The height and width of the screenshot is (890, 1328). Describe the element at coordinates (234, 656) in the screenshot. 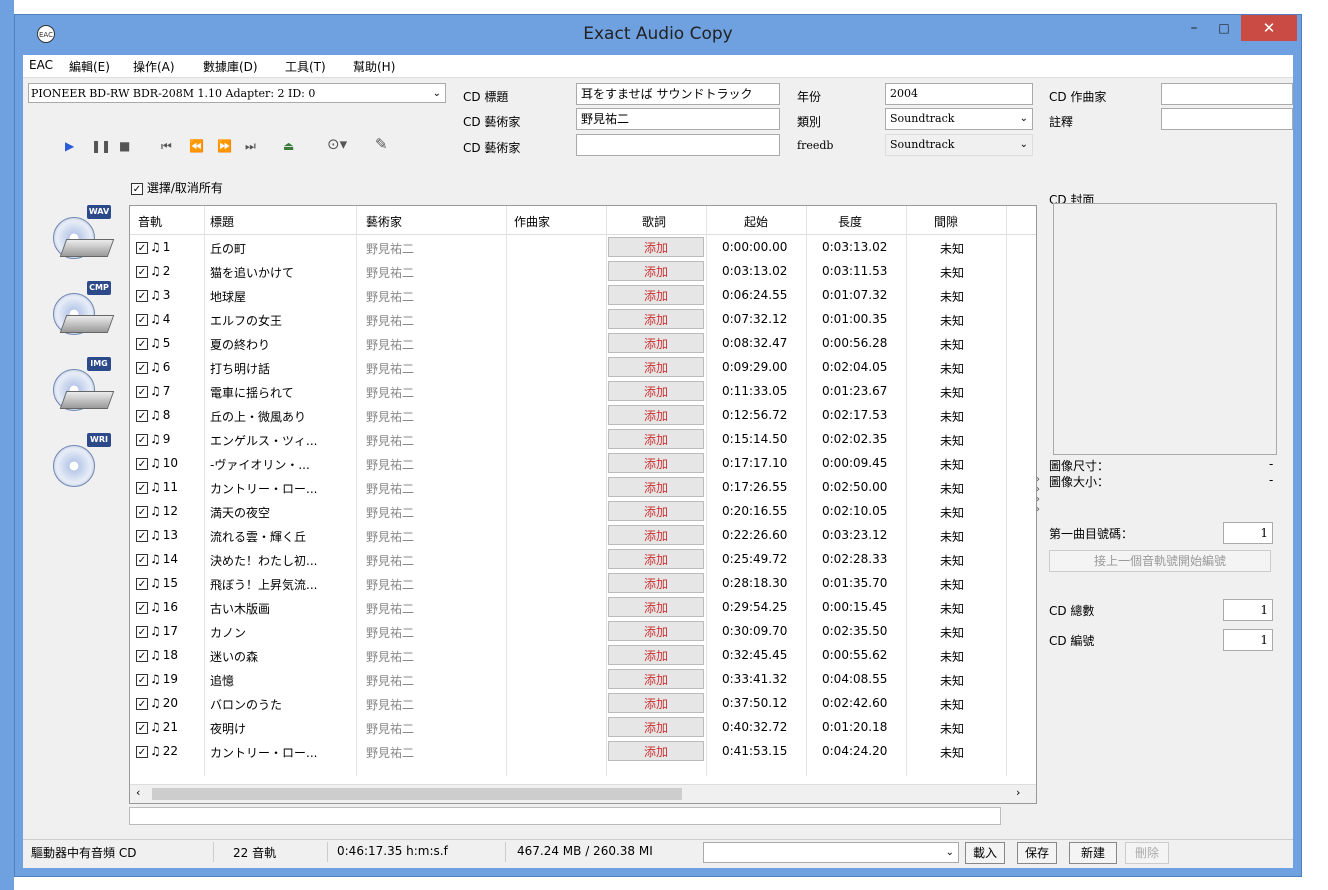

I see `track-title: 迷いの森` at that location.